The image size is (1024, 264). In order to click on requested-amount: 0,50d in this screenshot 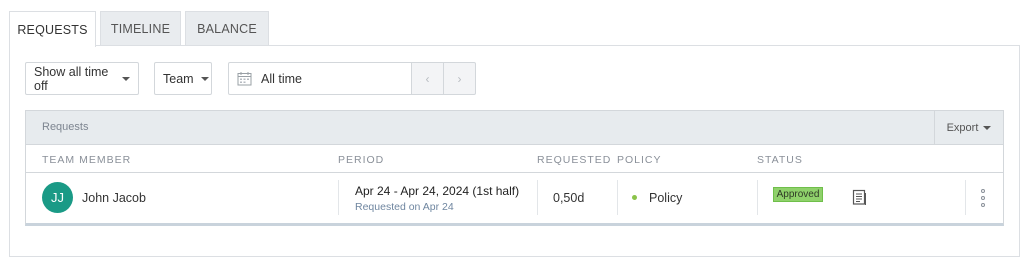, I will do `click(569, 198)`.